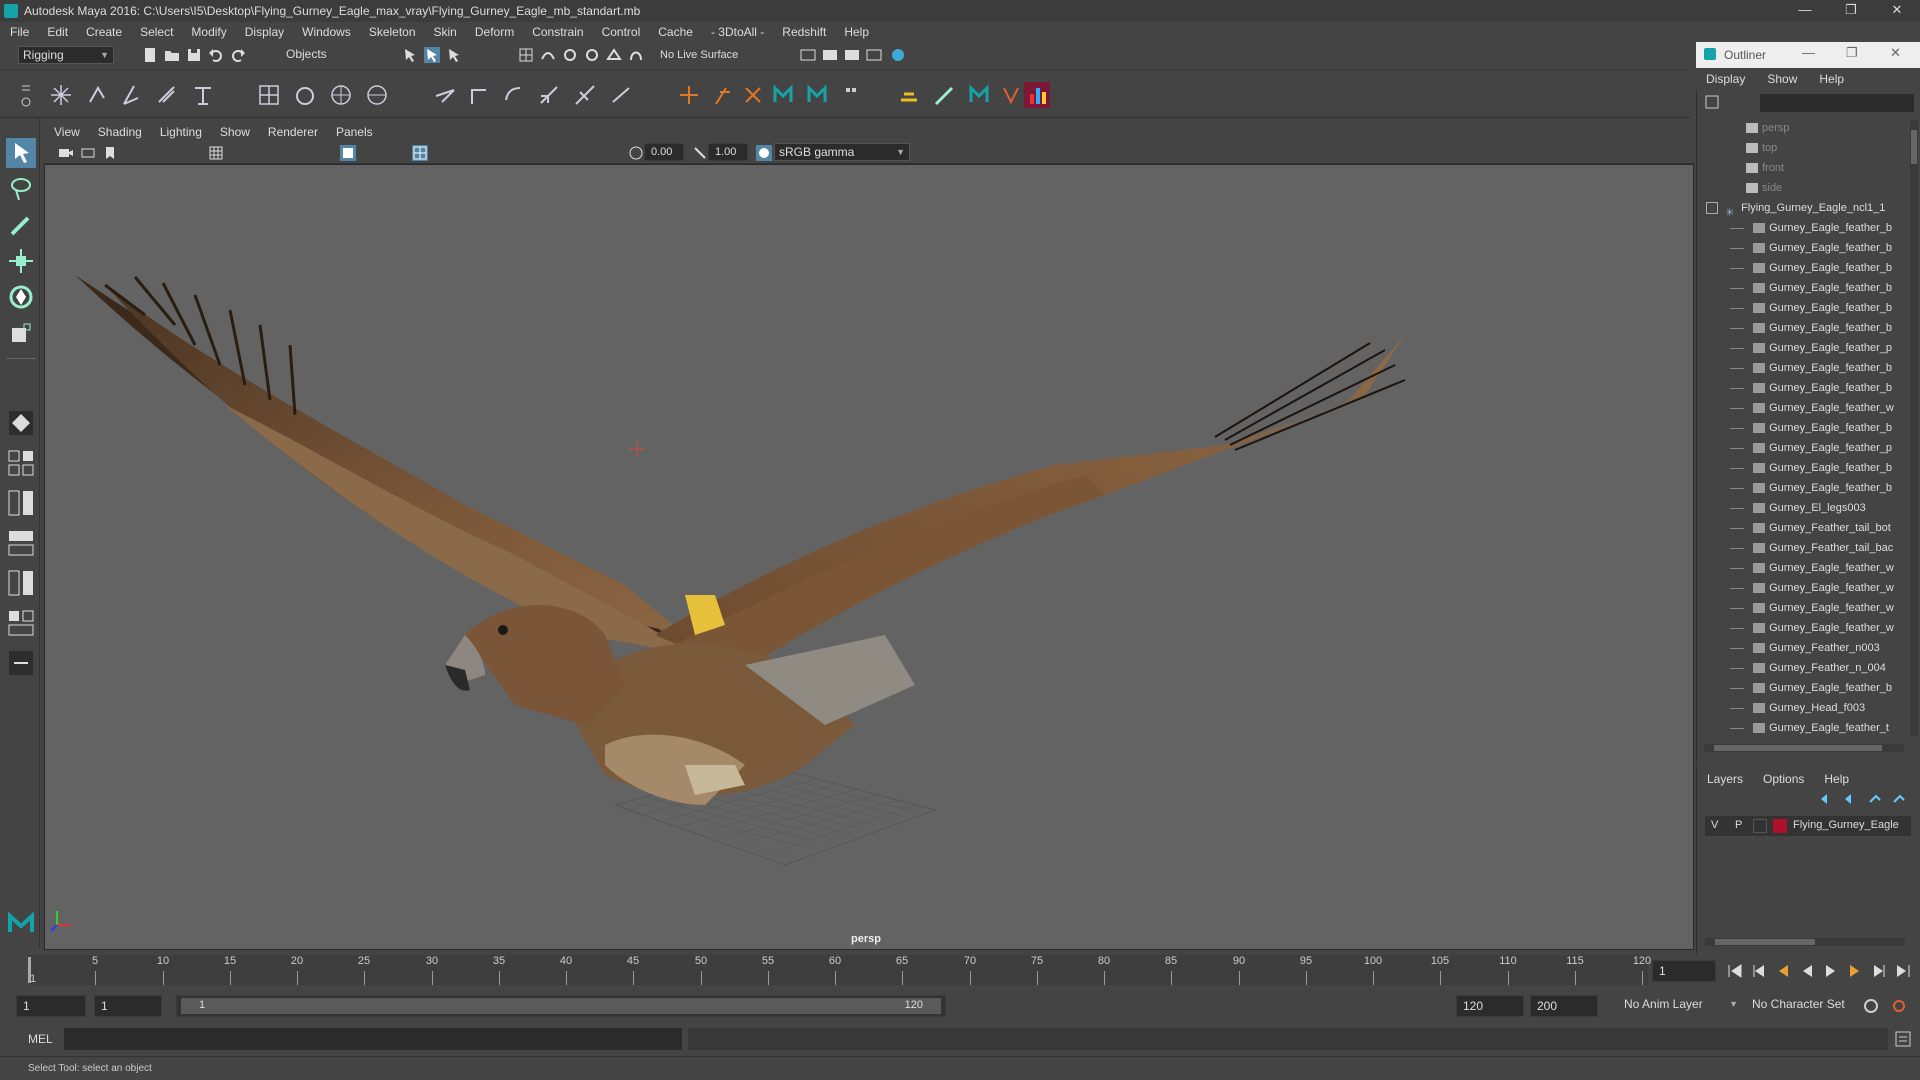 This screenshot has height=1080, width=1920. I want to click on outliner-hscroll-thumb, so click(1798, 748).